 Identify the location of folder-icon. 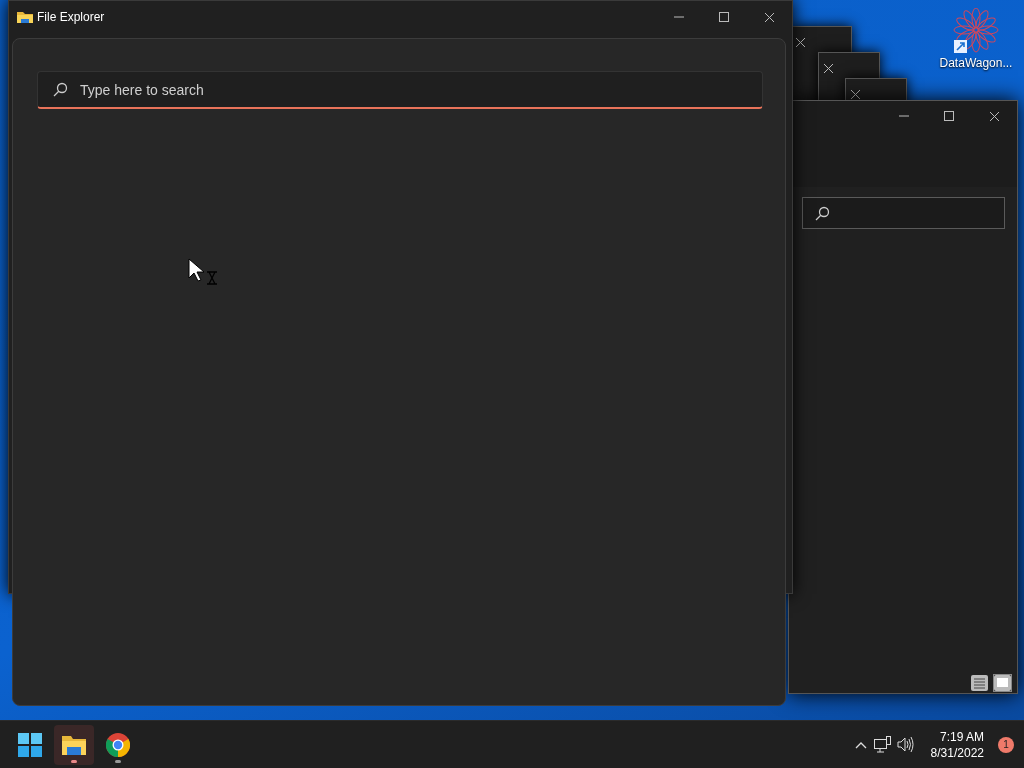
(25, 17).